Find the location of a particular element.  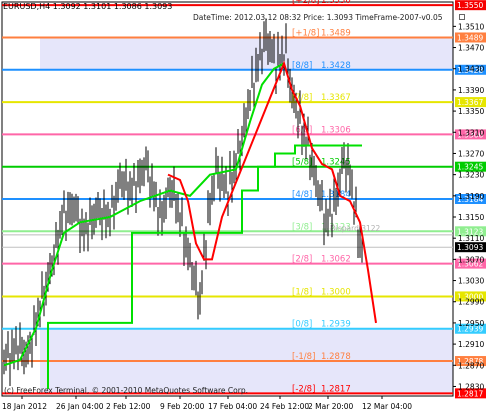

time-label: 17 Feb 04:00 is located at coordinates (232, 406).